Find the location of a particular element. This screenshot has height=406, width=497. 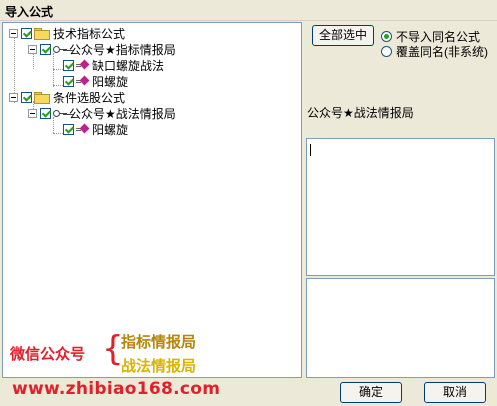

watermark-line-2: 战法情报局 is located at coordinates (159, 366).